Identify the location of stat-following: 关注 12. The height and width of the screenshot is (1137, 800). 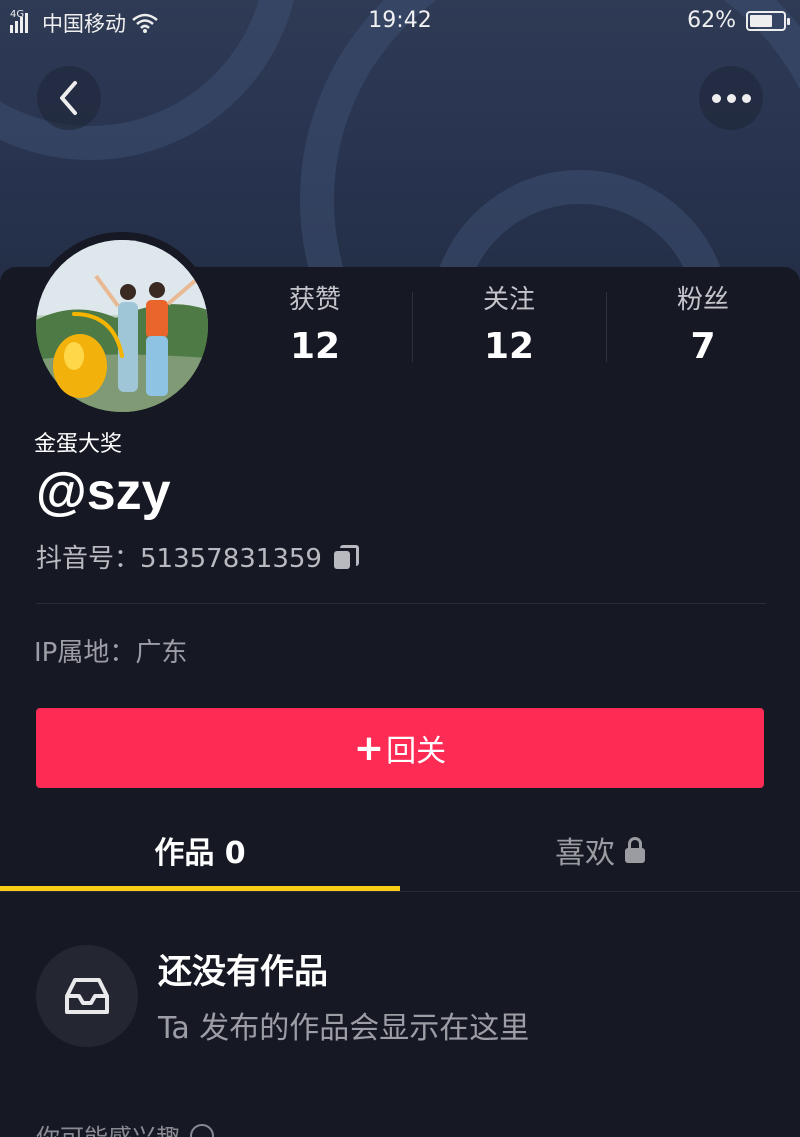
(509, 323).